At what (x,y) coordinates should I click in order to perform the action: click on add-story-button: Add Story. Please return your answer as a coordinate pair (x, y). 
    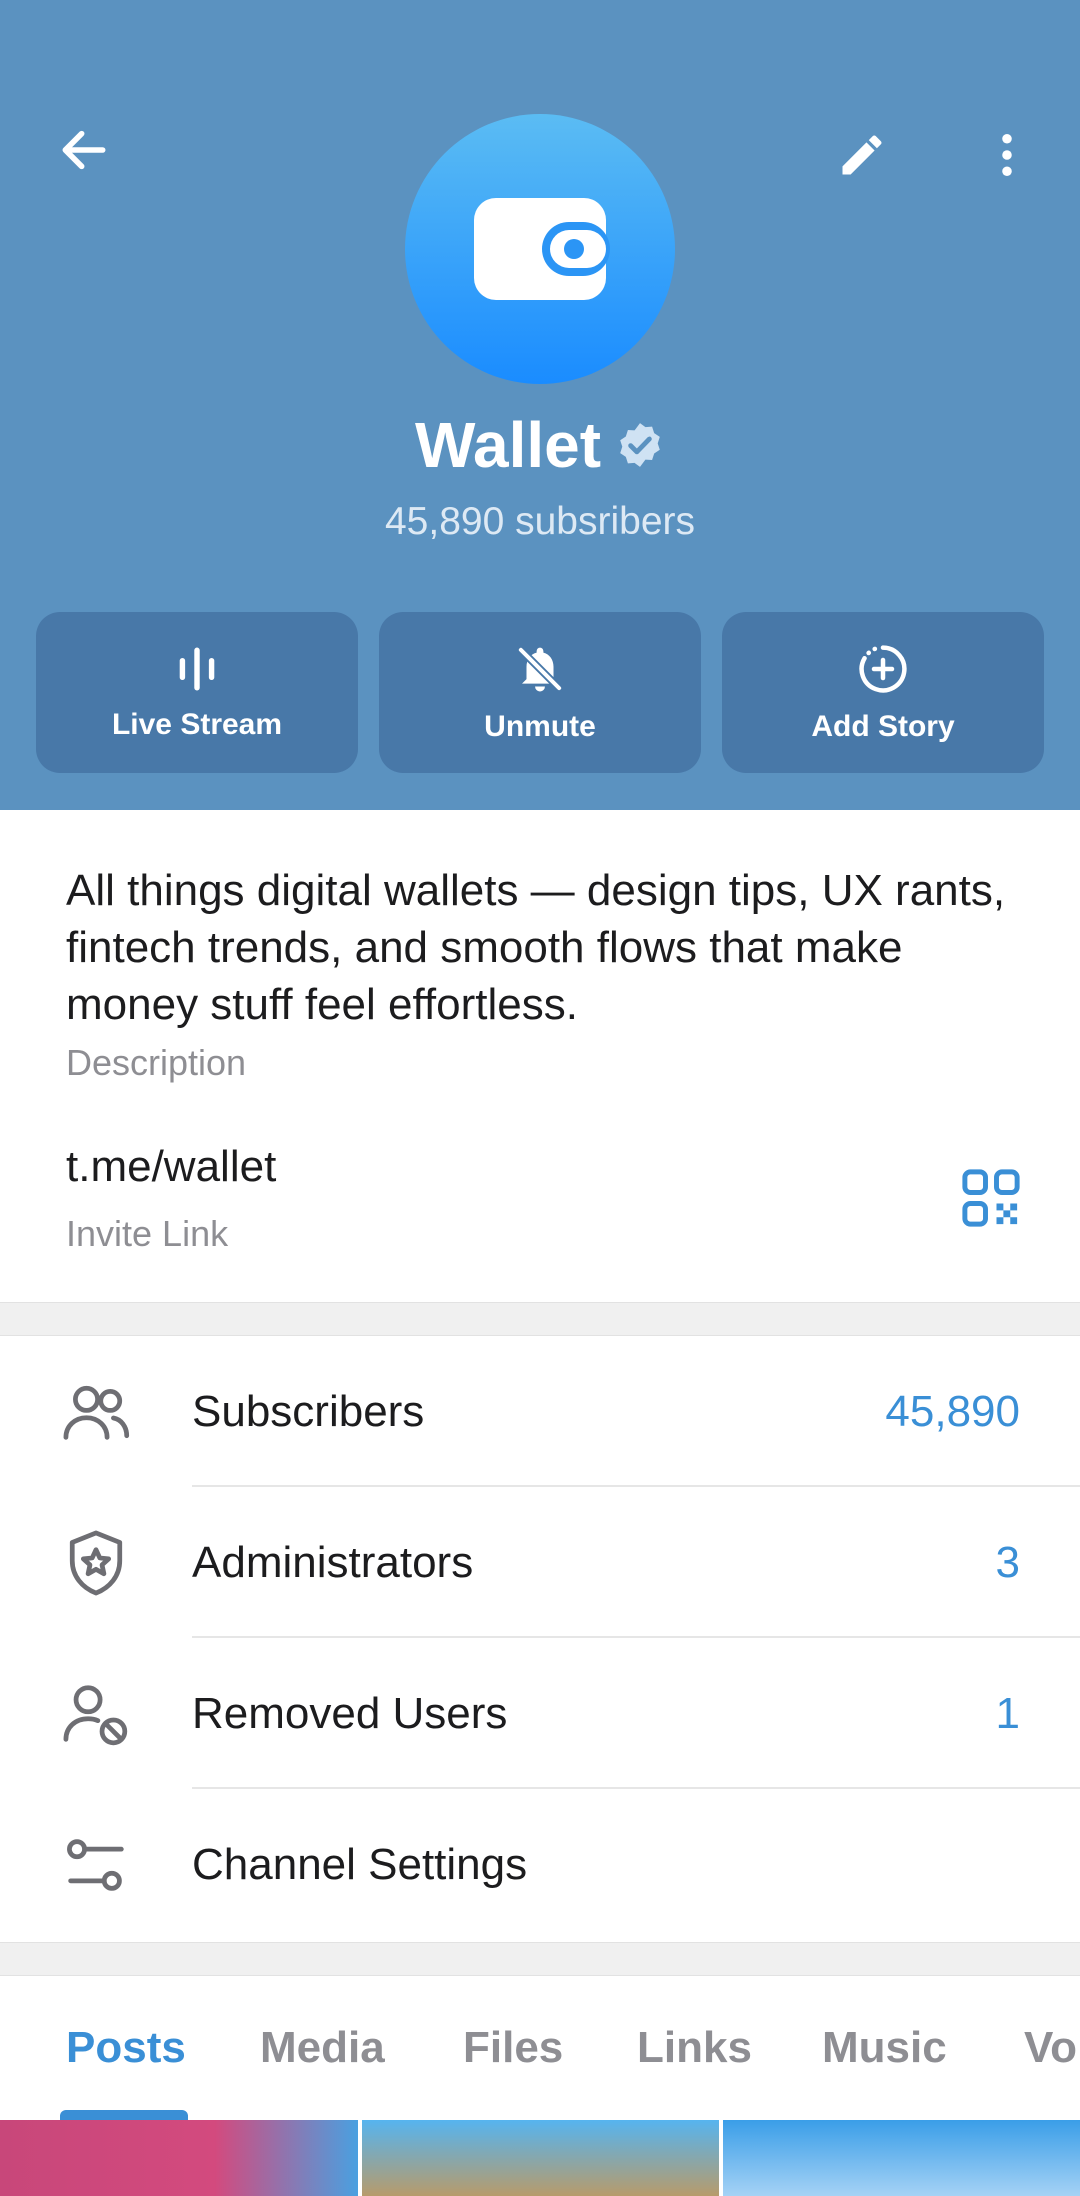
    Looking at the image, I should click on (883, 692).